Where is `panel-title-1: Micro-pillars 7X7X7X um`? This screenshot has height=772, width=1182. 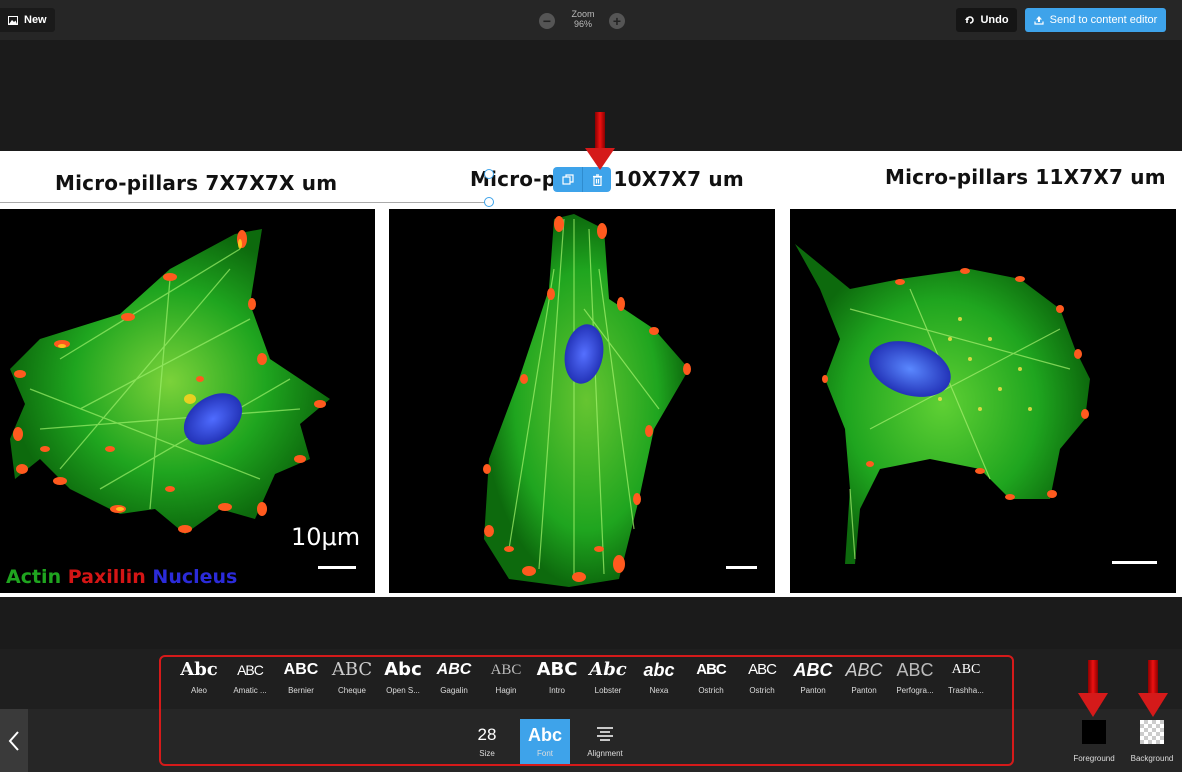
panel-title-1: Micro-pillars 7X7X7X um is located at coordinates (196, 183).